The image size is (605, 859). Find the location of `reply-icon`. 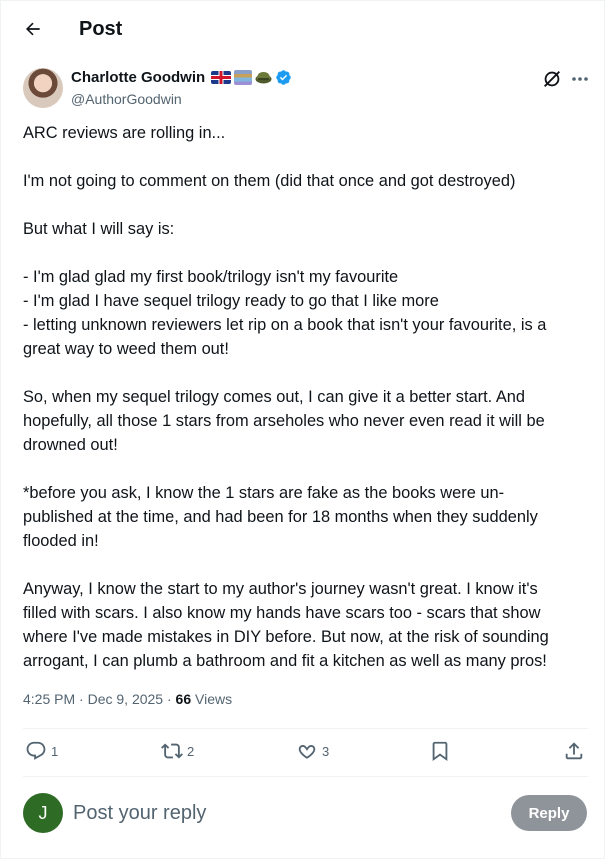

reply-icon is located at coordinates (36, 750).